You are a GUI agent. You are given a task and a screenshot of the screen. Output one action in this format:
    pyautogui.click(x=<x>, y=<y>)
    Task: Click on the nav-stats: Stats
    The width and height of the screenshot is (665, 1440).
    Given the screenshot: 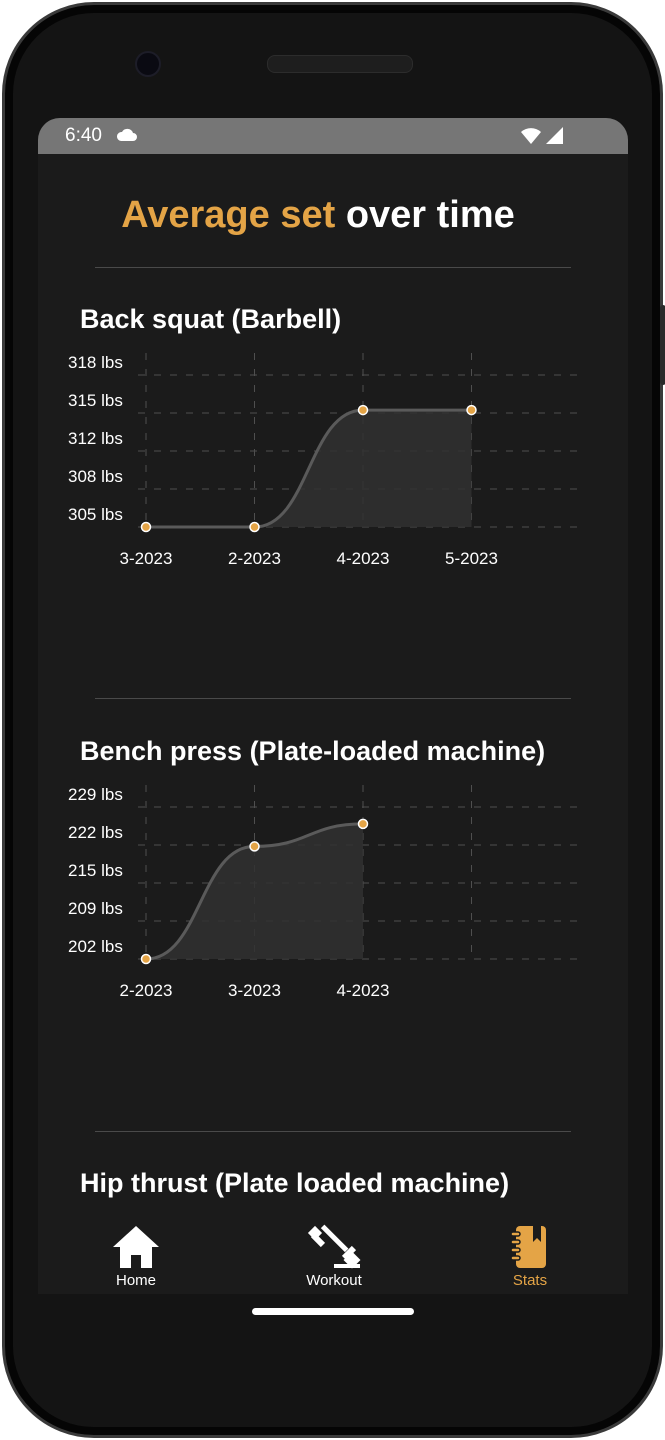 What is the action you would take?
    pyautogui.click(x=530, y=1256)
    